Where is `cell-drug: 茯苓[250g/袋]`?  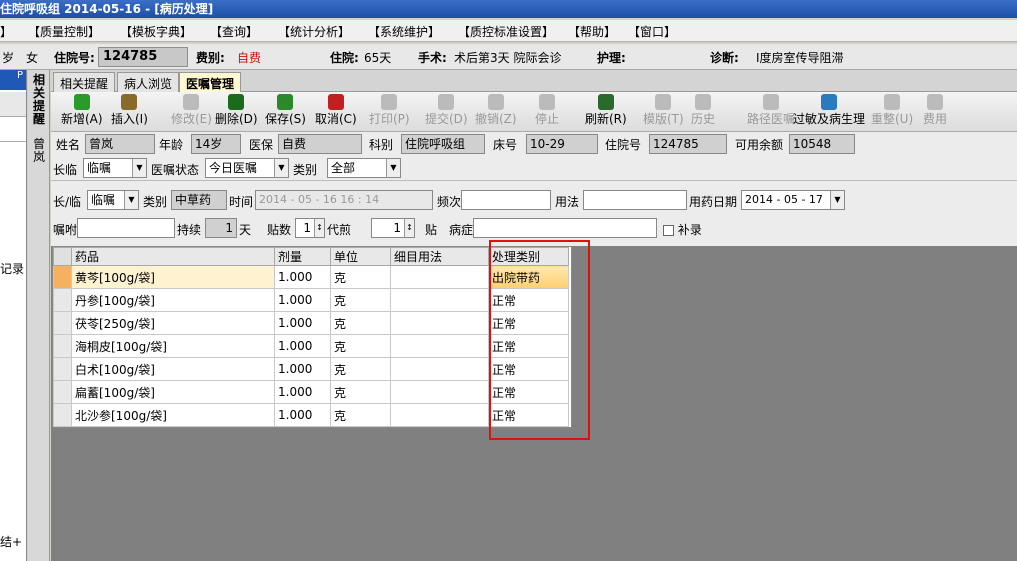
cell-drug: 茯苓[250g/袋] is located at coordinates (173, 323).